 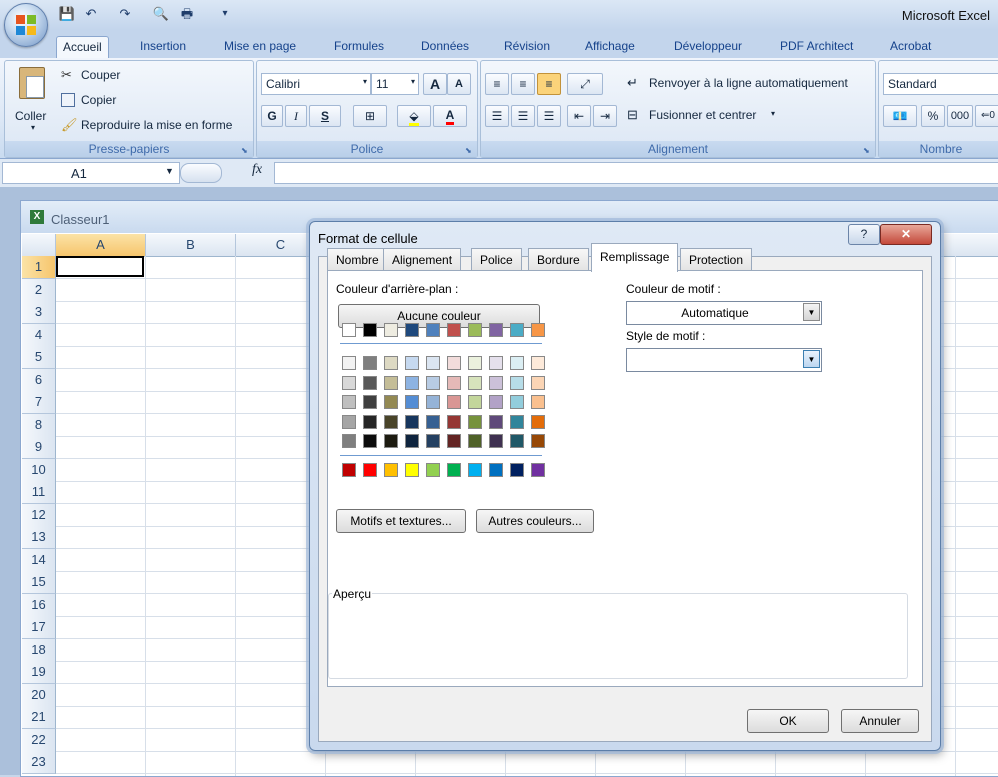 I want to click on increase-decimal-button: ⇐0, so click(x=986, y=116).